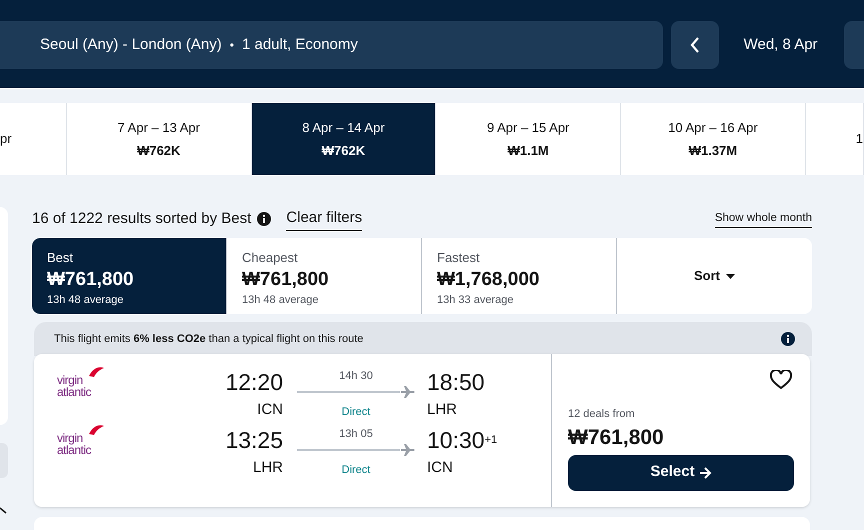  Describe the element at coordinates (714, 276) in the screenshot. I see `sort-button: Sort` at that location.